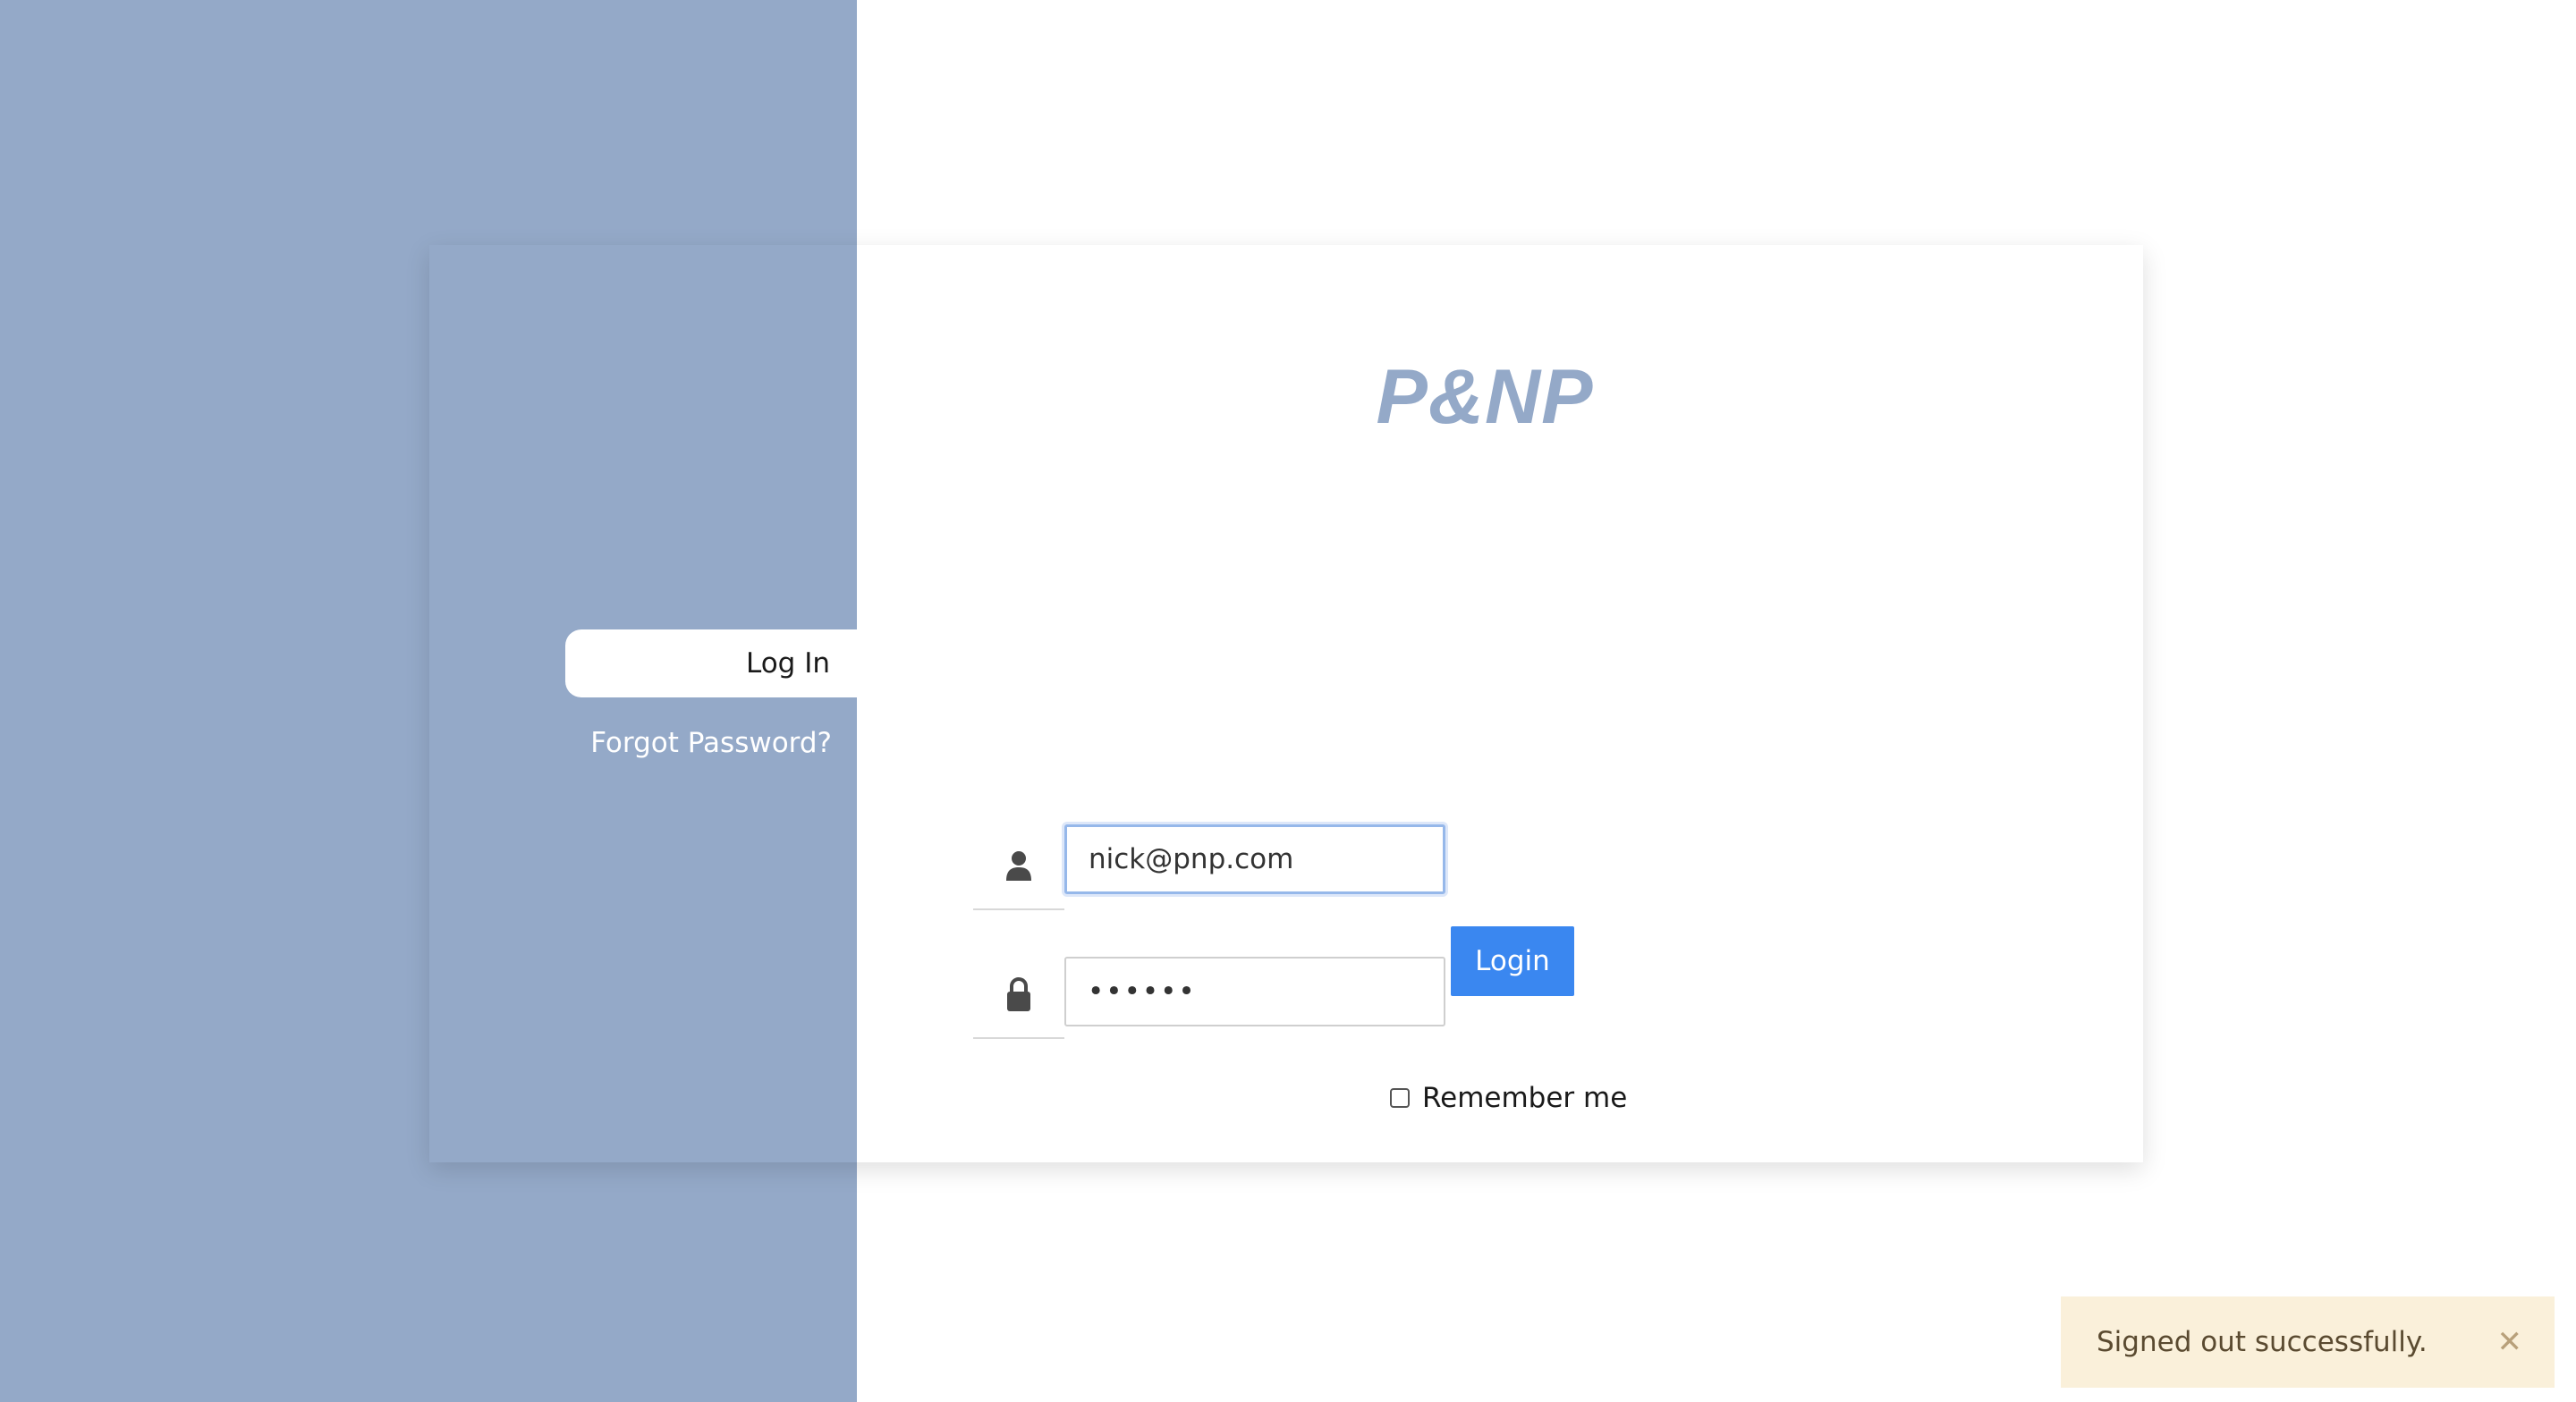  What do you see at coordinates (1018, 866) in the screenshot?
I see `user-icon` at bounding box center [1018, 866].